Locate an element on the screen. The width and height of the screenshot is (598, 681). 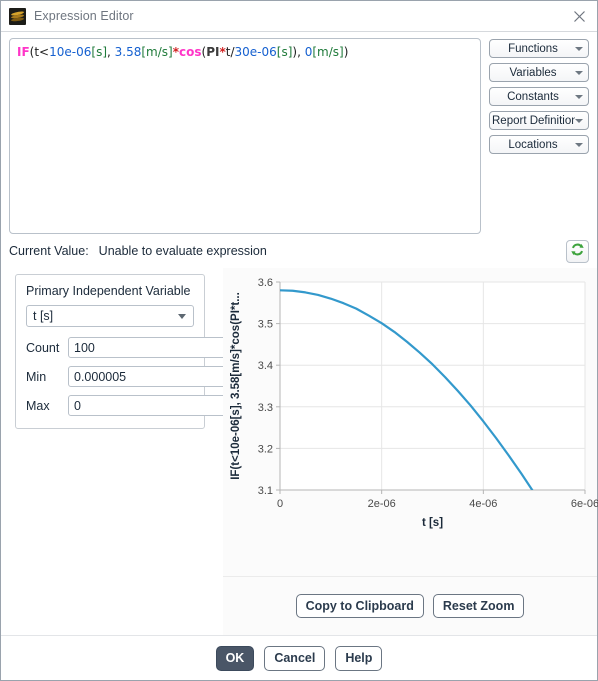
expression-token: ), is located at coordinates (298, 52).